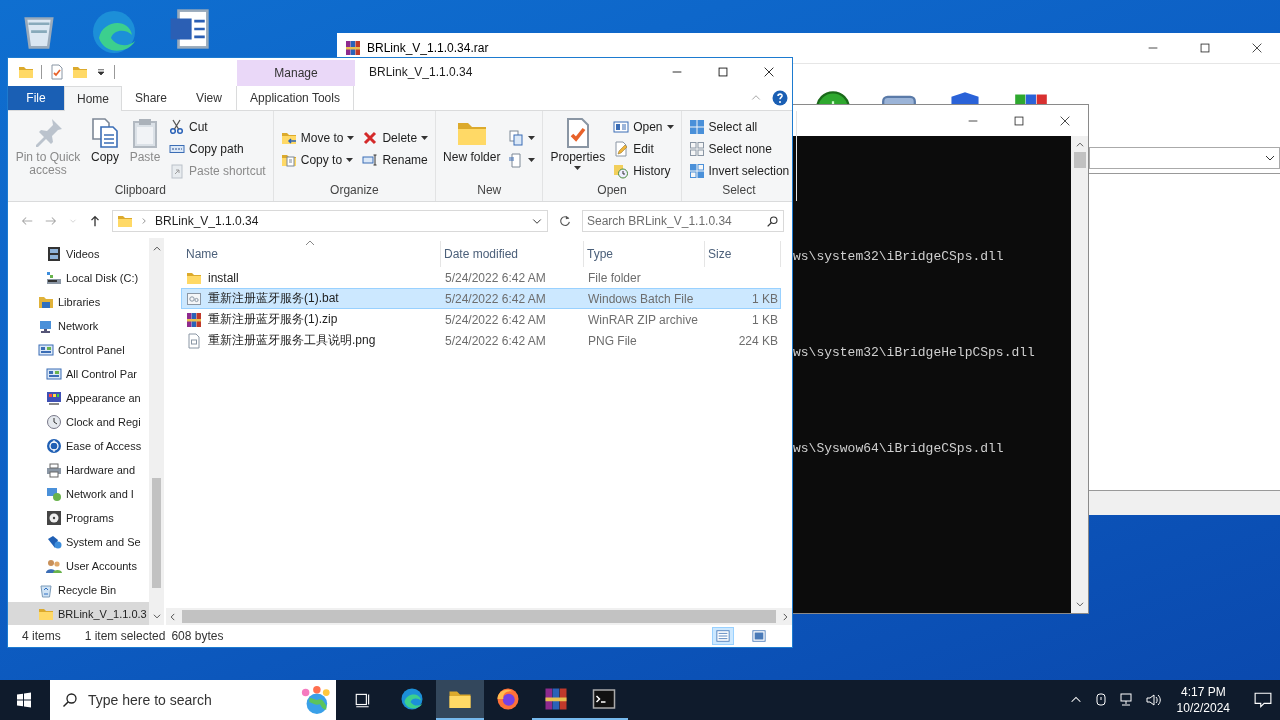 Image resolution: width=1280 pixels, height=720 pixels. Describe the element at coordinates (217, 127) in the screenshot. I see `ribbon-button: Cut` at that location.